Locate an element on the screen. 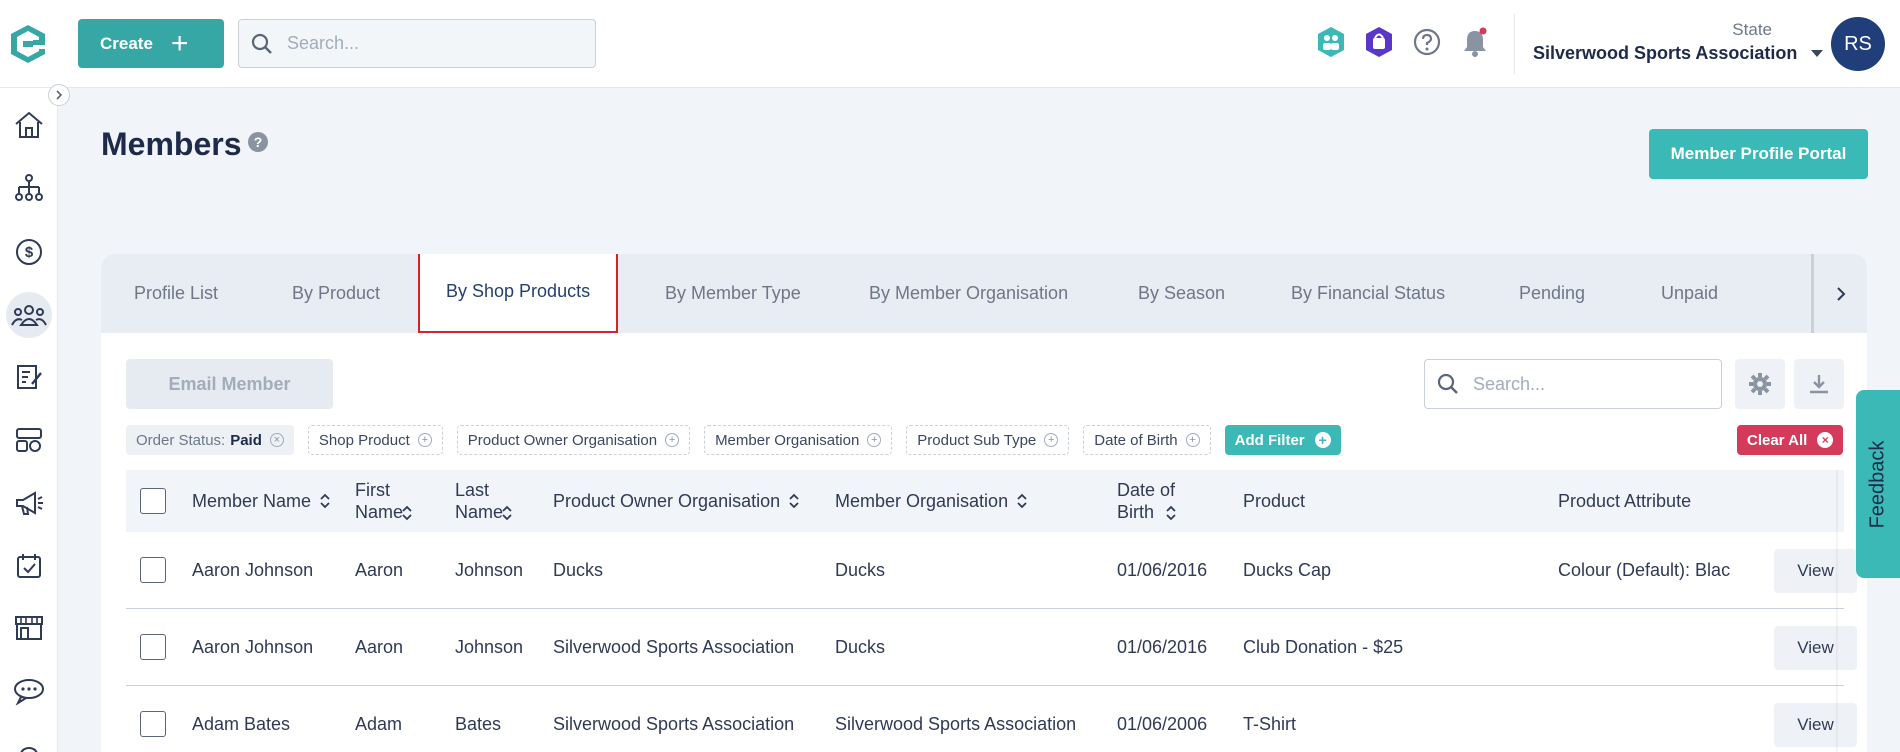  cell-first-name: Aaron is located at coordinates (379, 646).